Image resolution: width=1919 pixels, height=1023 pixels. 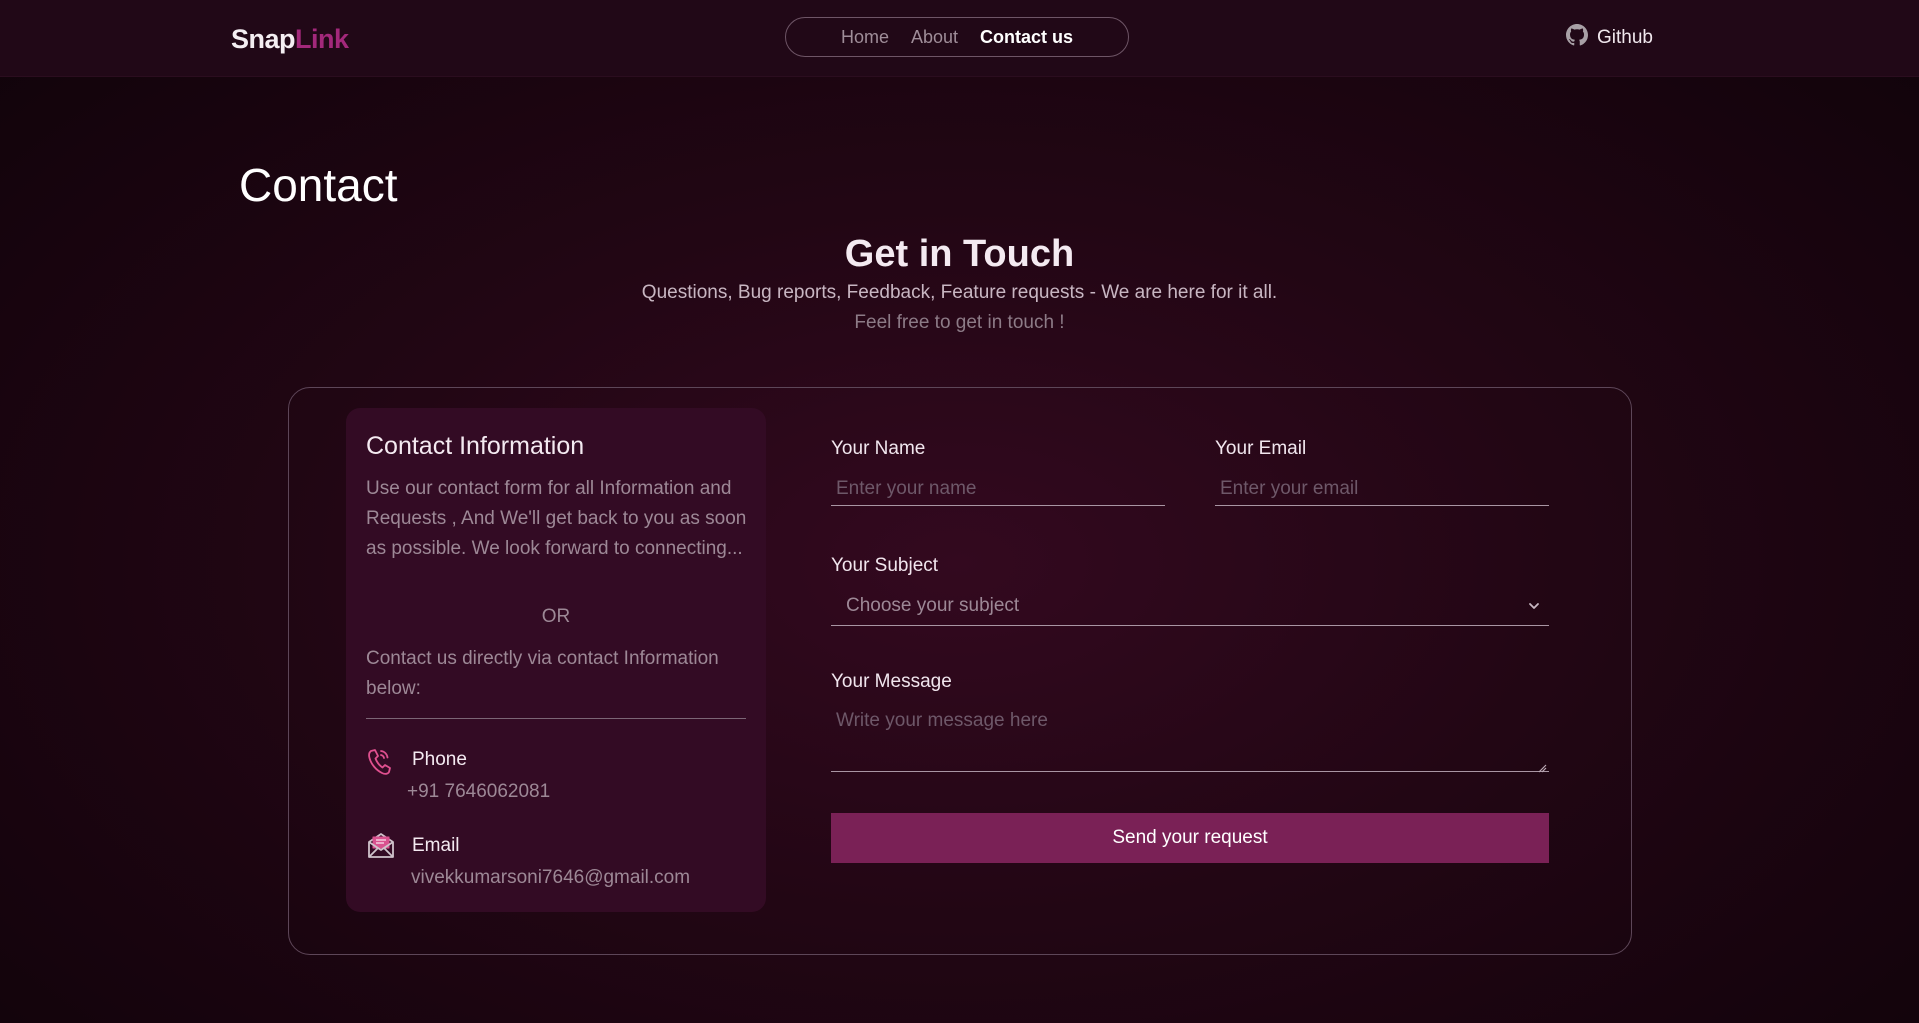 What do you see at coordinates (933, 605) in the screenshot?
I see `subject-select-value: Choose your subject` at bounding box center [933, 605].